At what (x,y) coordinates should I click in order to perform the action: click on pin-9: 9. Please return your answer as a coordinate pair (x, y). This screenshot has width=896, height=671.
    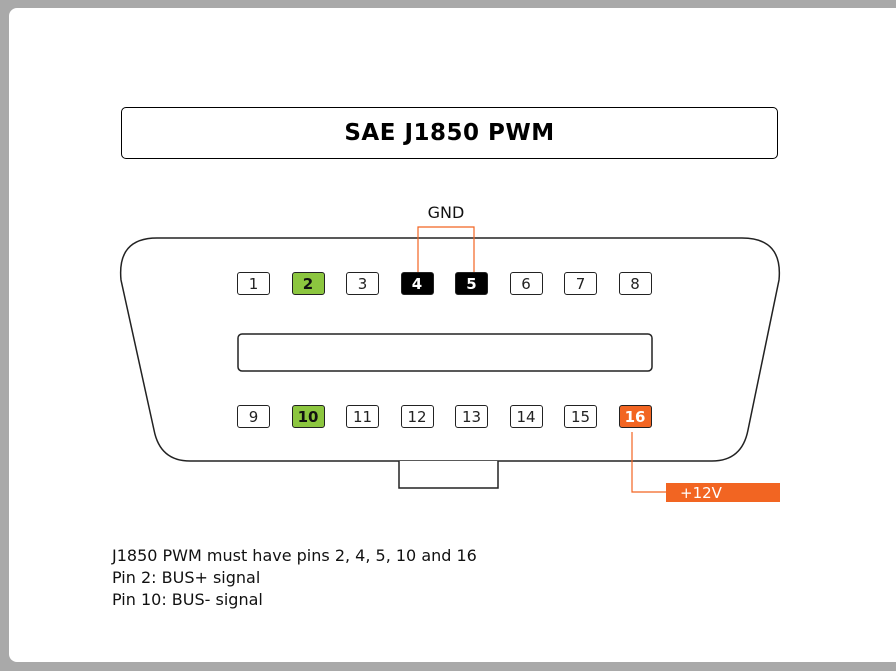
    Looking at the image, I should click on (253, 416).